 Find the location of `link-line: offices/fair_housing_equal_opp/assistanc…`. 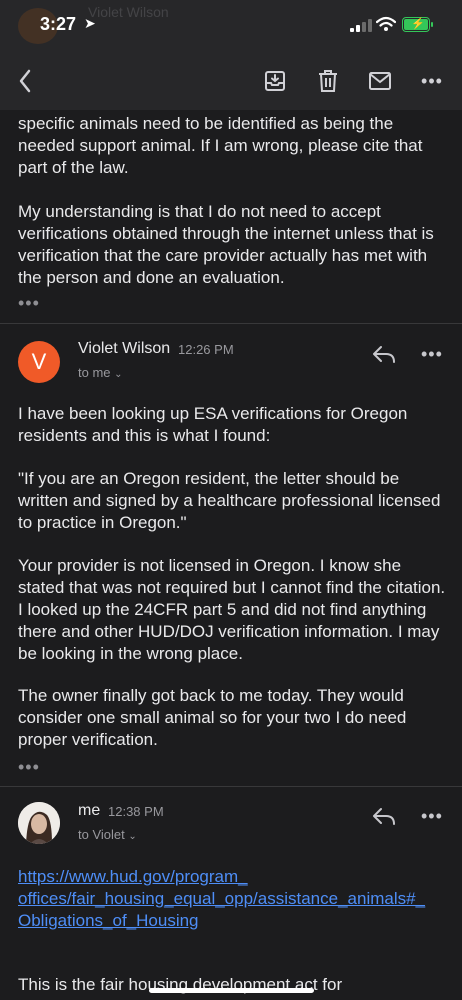

link-line: offices/fair_housing_equal_opp/assistanc… is located at coordinates (233, 899).